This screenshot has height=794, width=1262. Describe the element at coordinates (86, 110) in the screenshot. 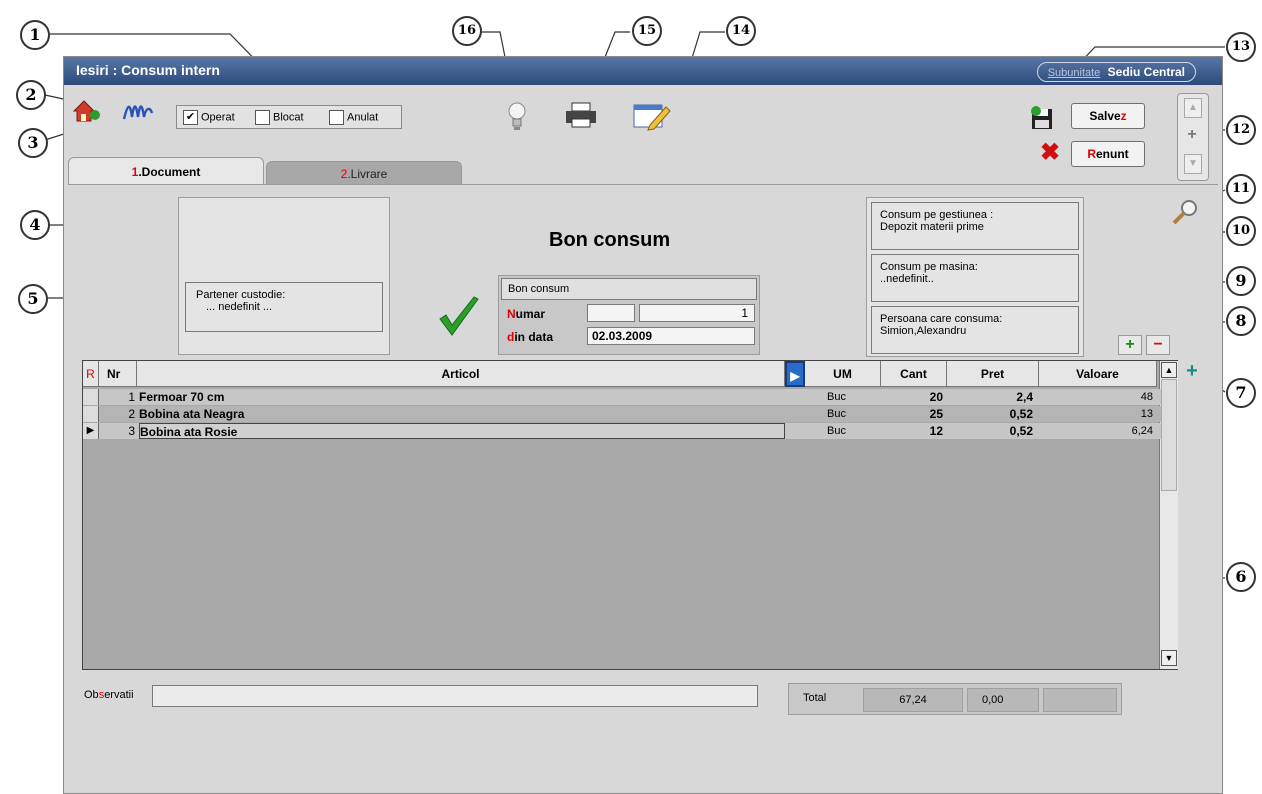

I see `partner-home-icon` at that location.